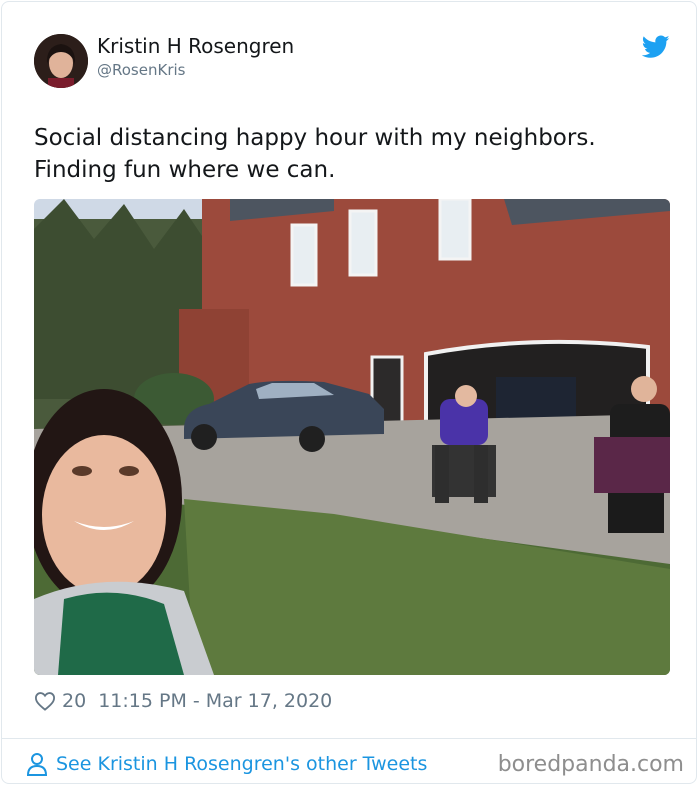 The image size is (700, 787). Describe the element at coordinates (656, 47) in the screenshot. I see `twitter-bird-icon` at that location.